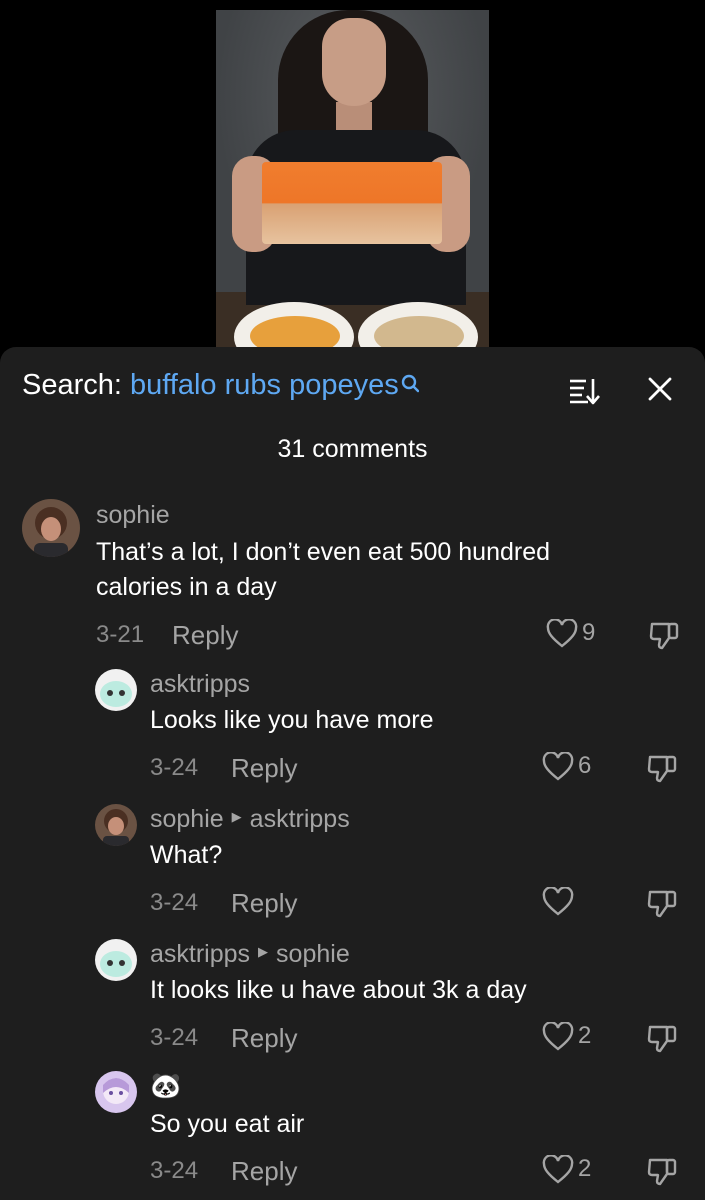  I want to click on comment-username: sophie ▶ asktripps, so click(250, 819).